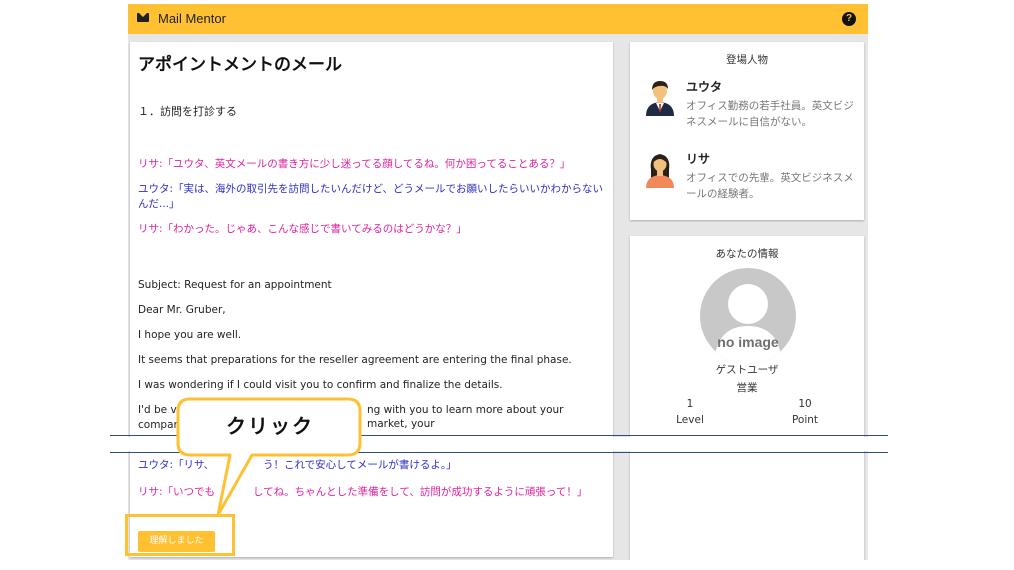 Image resolution: width=1014 pixels, height=570 pixels. Describe the element at coordinates (805, 404) in the screenshot. I see `point-value: 10` at that location.